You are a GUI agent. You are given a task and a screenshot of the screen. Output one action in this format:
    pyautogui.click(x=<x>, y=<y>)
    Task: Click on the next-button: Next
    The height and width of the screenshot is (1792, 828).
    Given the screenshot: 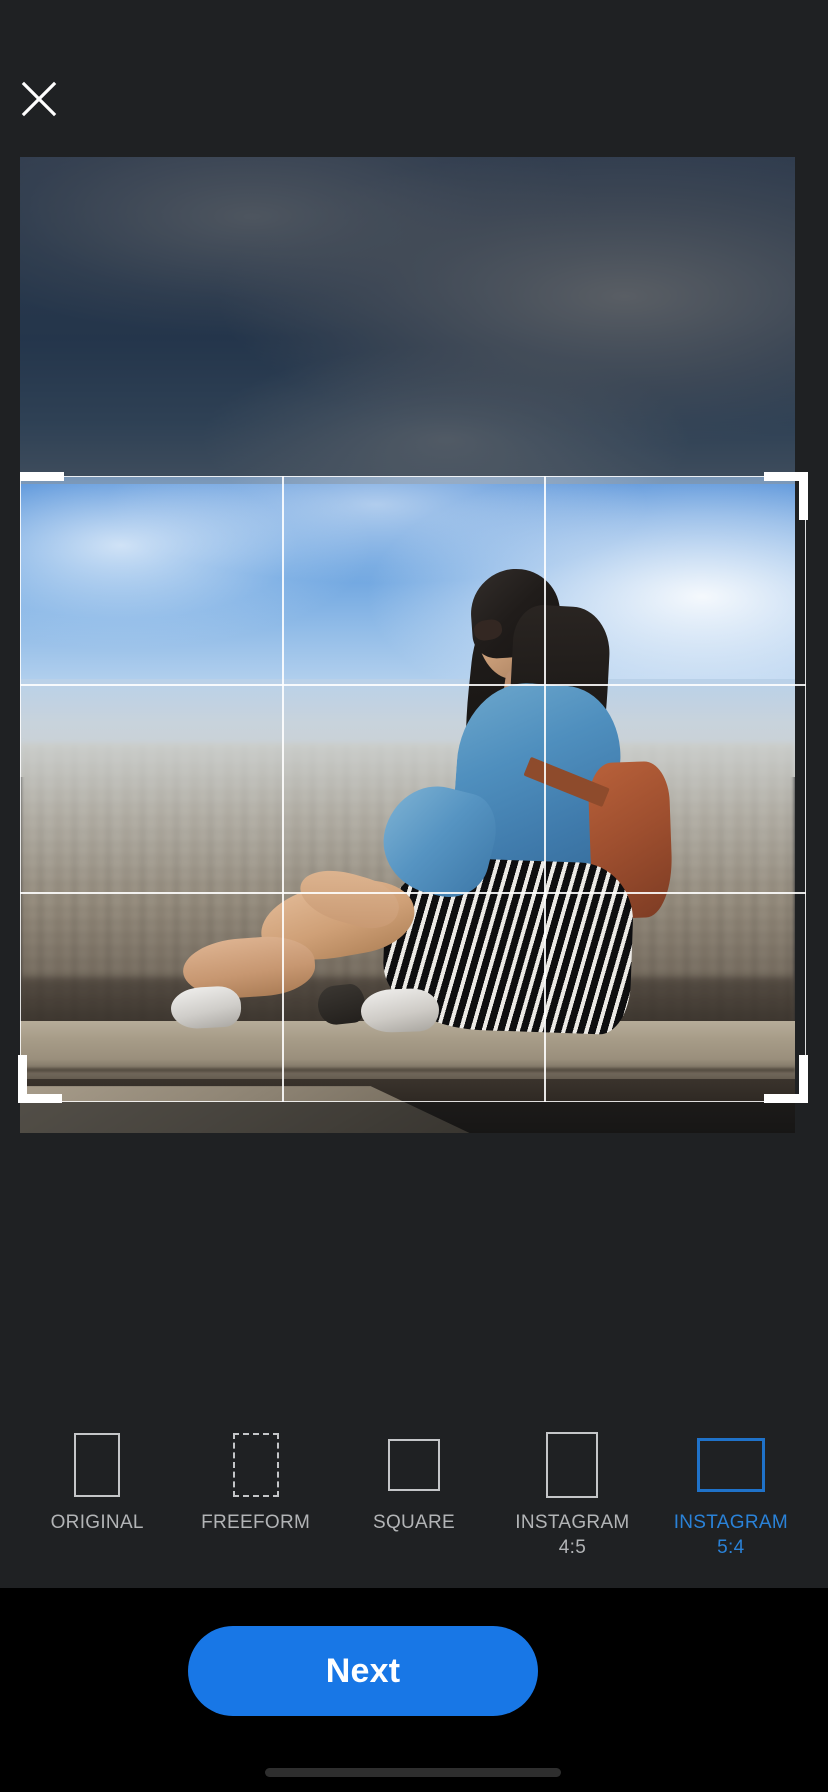 What is the action you would take?
    pyautogui.click(x=363, y=1671)
    